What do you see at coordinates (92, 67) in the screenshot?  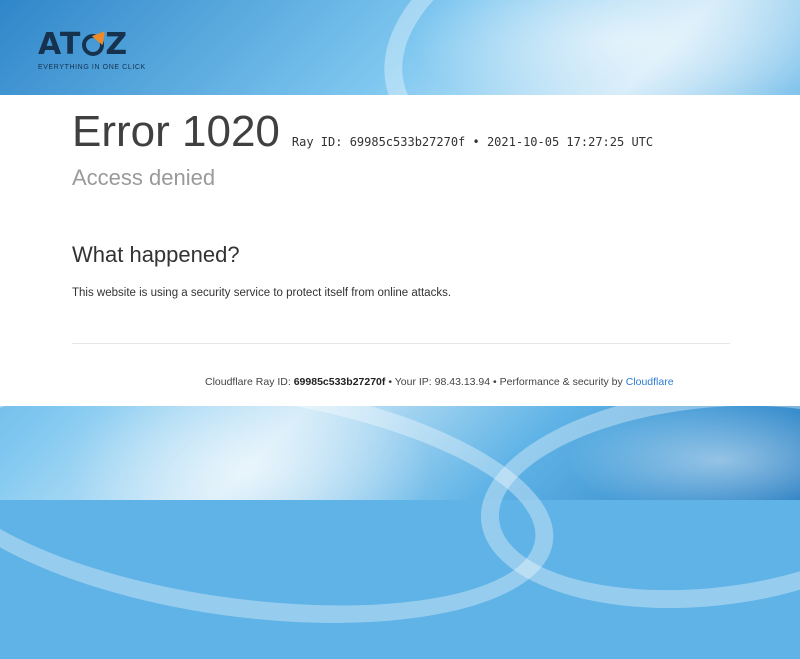 I see `logo-tagline: EVERYTHING IN ONE CLICK` at bounding box center [92, 67].